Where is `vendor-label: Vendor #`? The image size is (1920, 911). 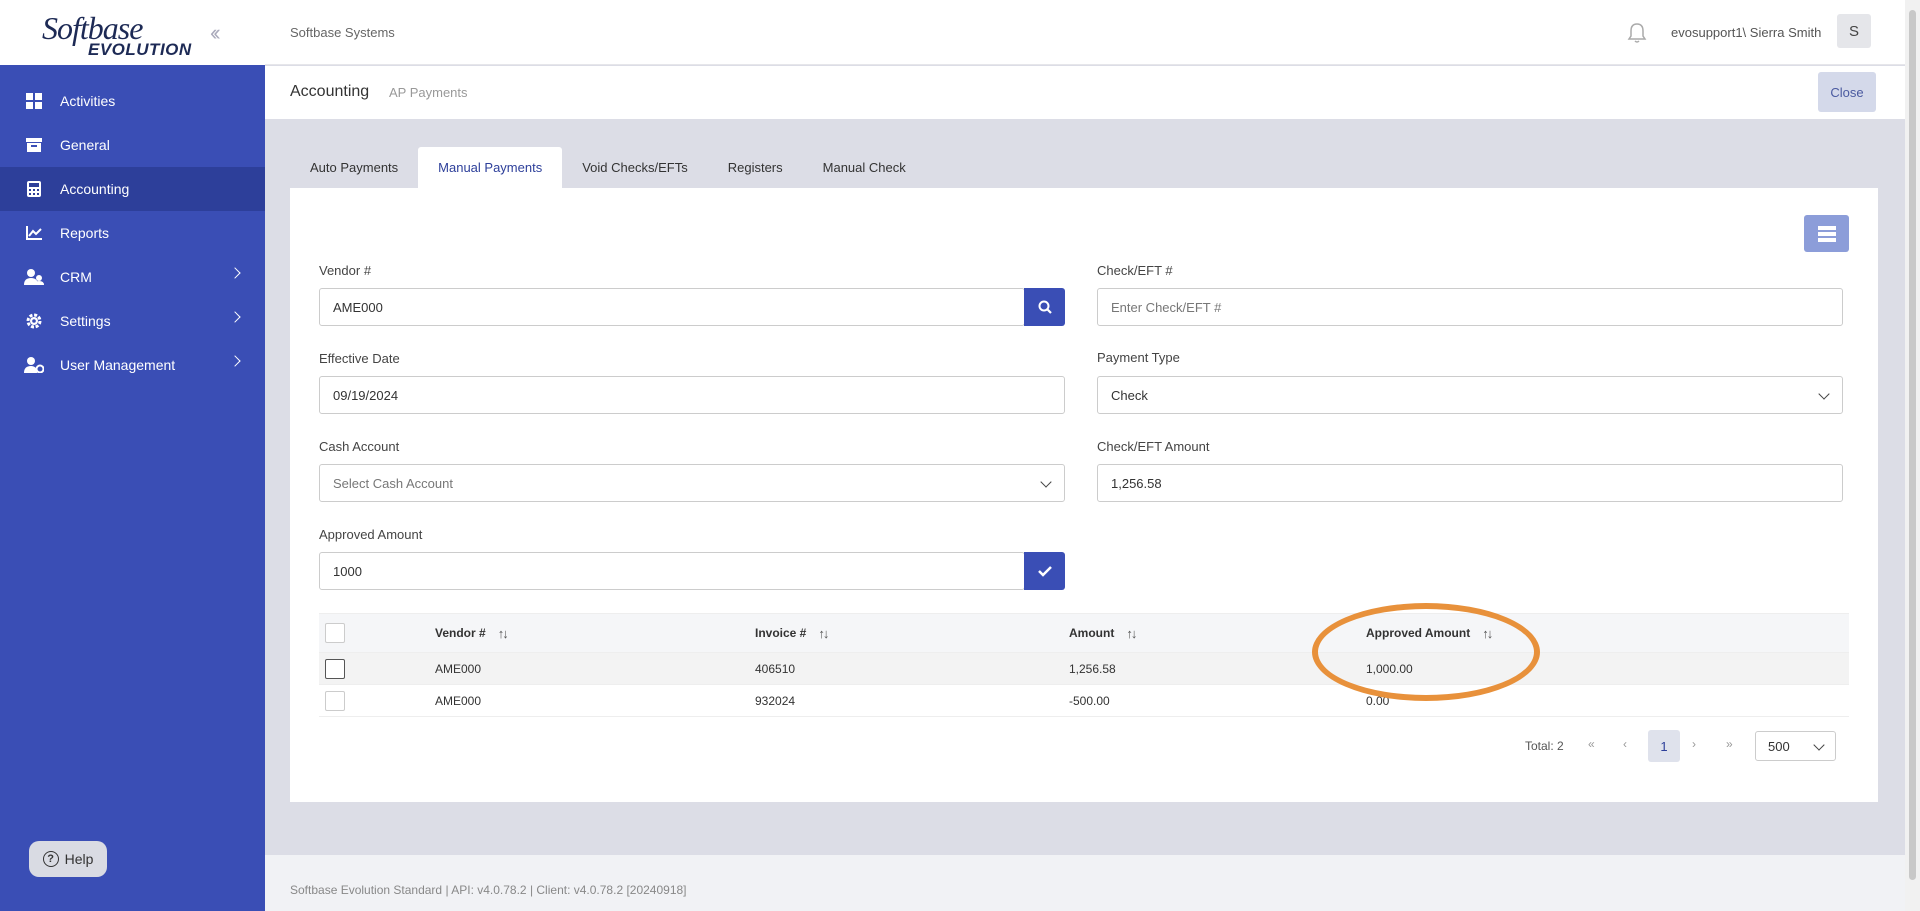
vendor-label: Vendor # is located at coordinates (345, 270).